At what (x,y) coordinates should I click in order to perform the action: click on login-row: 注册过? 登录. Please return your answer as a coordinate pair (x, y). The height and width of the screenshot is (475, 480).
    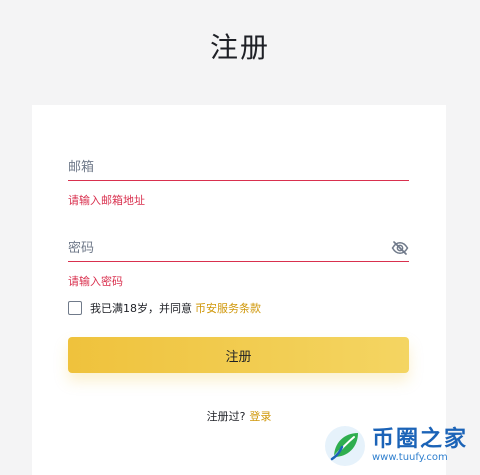
    Looking at the image, I should click on (239, 416).